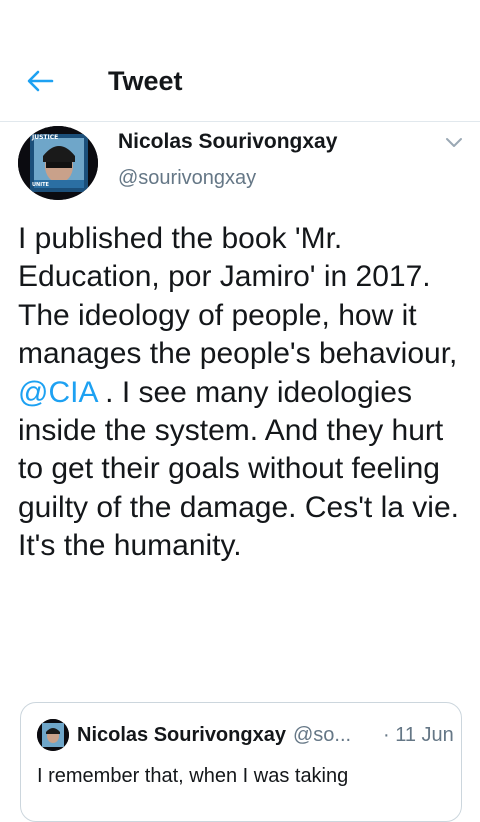  Describe the element at coordinates (418, 735) in the screenshot. I see `quoted-date: · 11 Jun` at that location.